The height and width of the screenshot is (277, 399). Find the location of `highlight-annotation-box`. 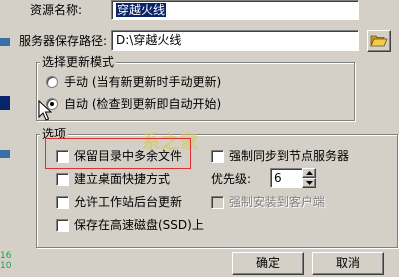

highlight-annotation-box is located at coordinates (118, 153).